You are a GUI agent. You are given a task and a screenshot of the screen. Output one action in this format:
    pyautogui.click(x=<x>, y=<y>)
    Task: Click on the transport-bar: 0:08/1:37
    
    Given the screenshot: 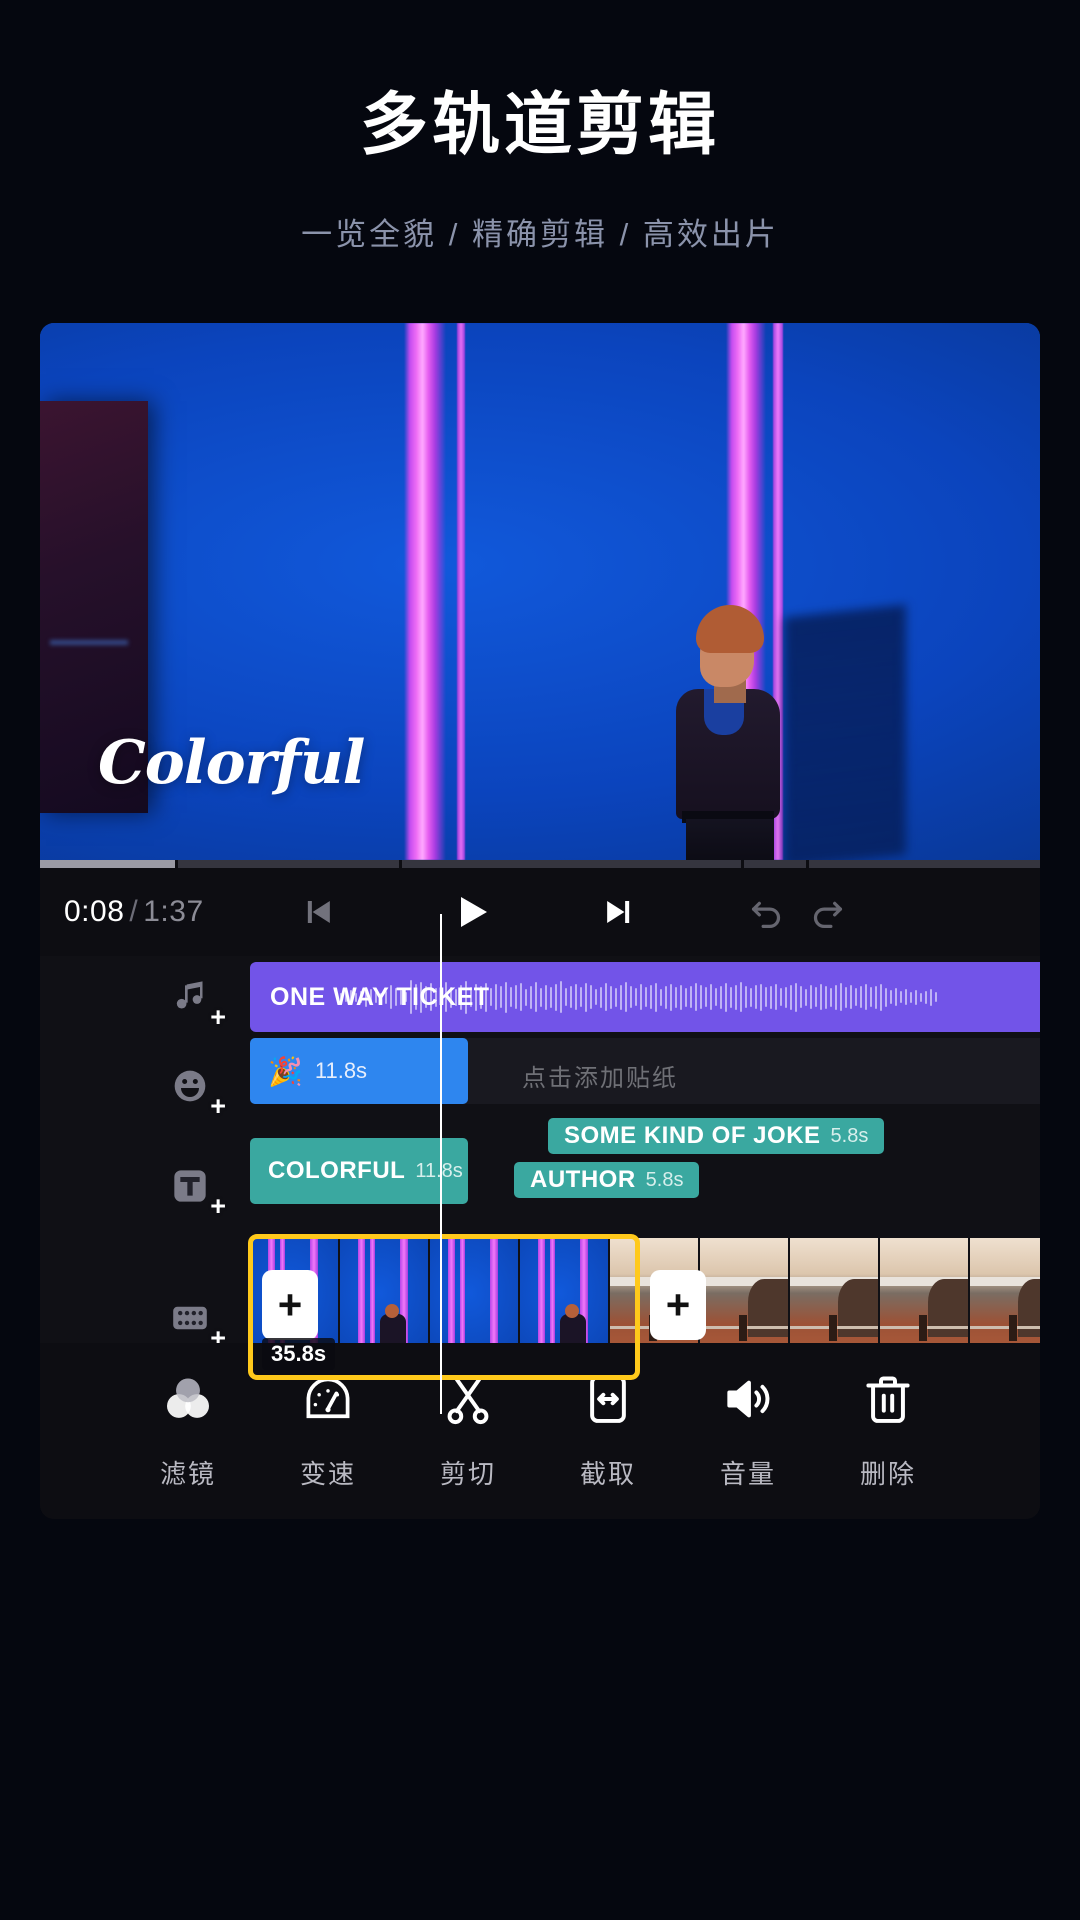 What is the action you would take?
    pyautogui.click(x=540, y=912)
    